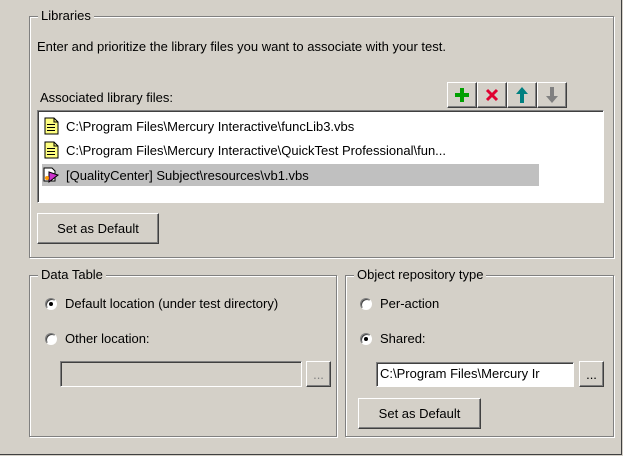 The height and width of the screenshot is (456, 623). I want to click on default-location-radio: Default location (under test directory), so click(161, 303).